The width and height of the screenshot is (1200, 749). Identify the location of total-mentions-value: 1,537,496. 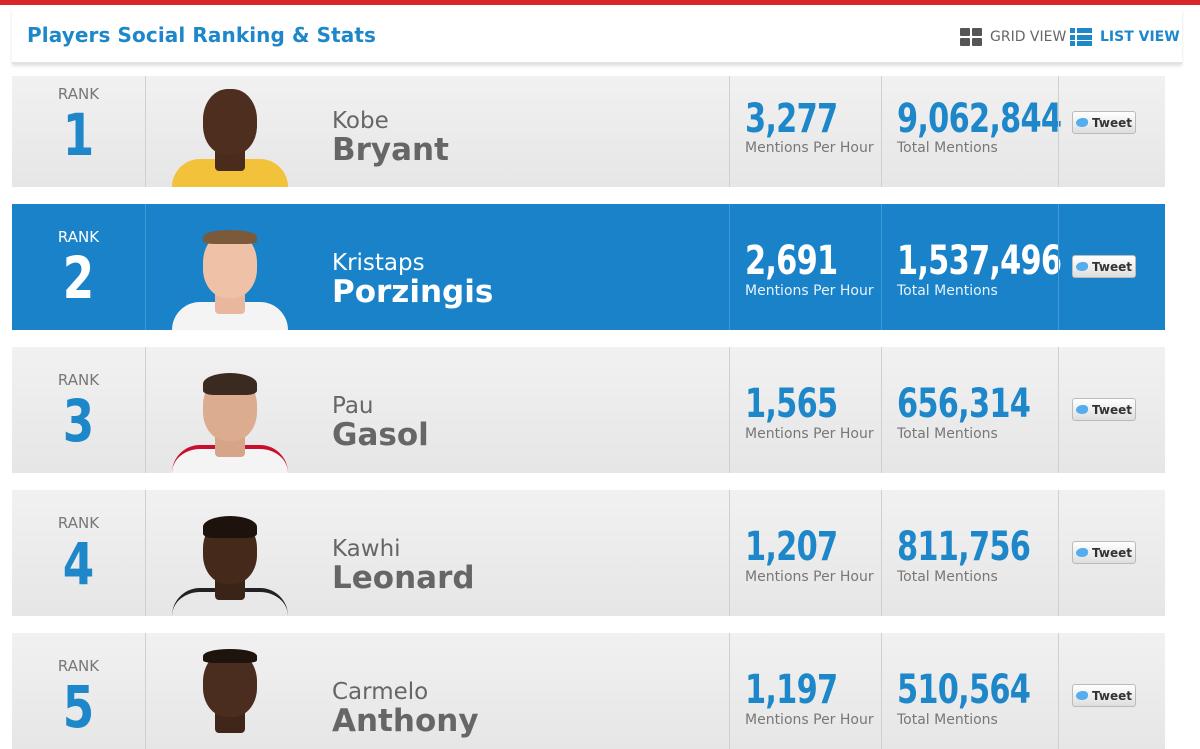
(979, 261).